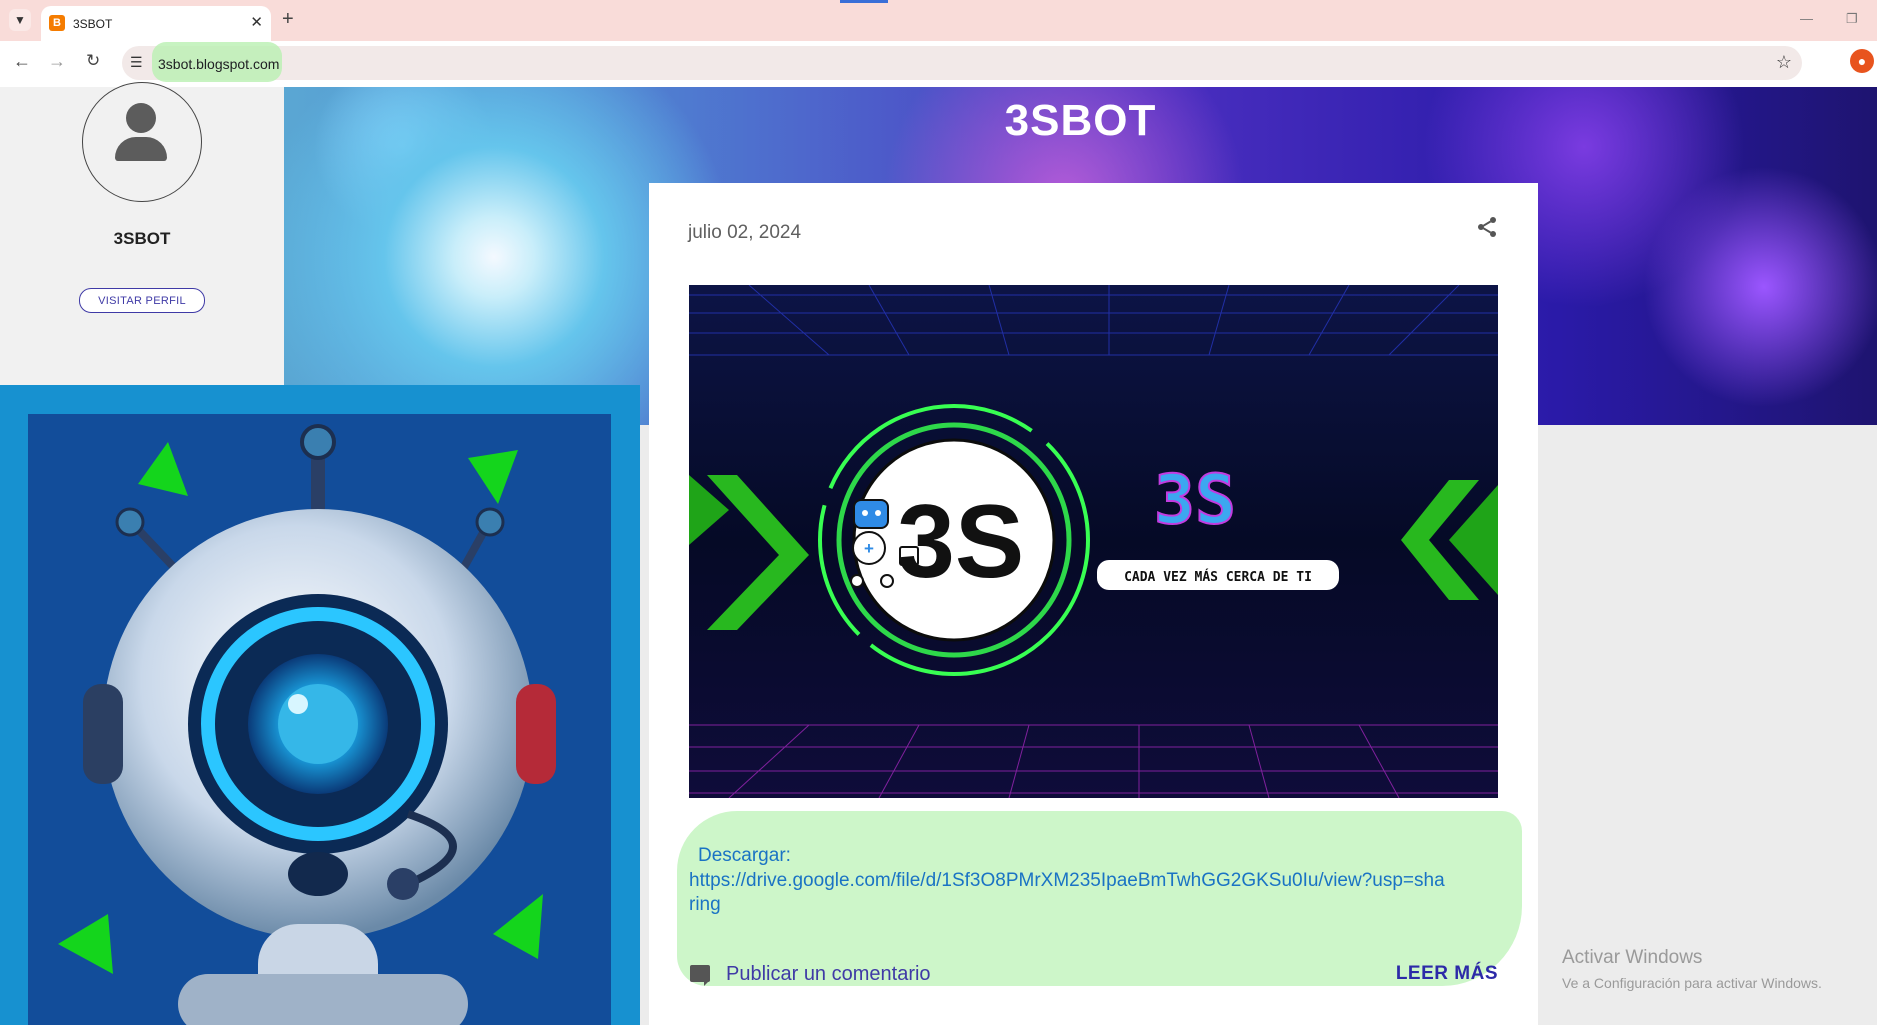 The height and width of the screenshot is (1025, 1877). I want to click on site-settings-icon: ☰, so click(136, 62).